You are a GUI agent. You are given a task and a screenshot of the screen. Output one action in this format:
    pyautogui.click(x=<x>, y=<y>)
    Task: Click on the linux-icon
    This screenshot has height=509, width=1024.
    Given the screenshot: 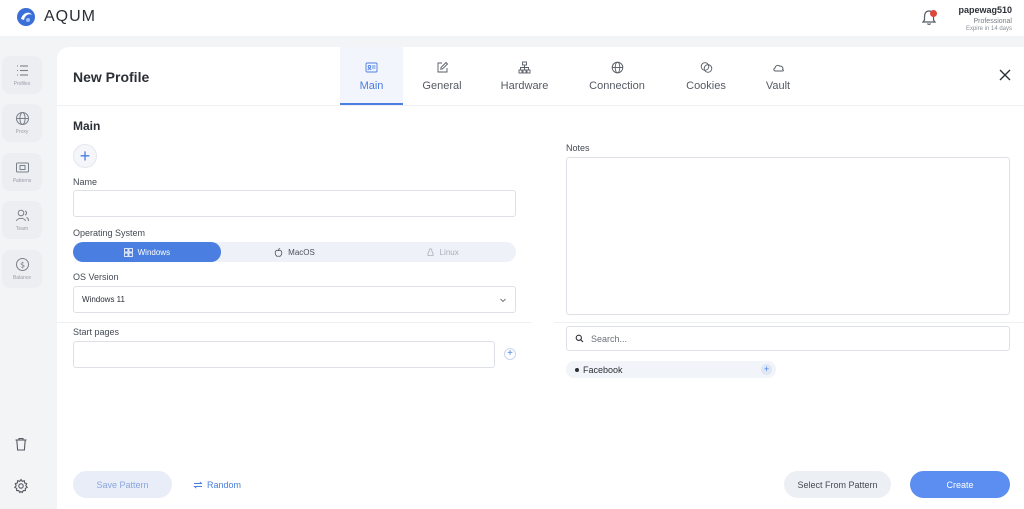 What is the action you would take?
    pyautogui.click(x=430, y=251)
    